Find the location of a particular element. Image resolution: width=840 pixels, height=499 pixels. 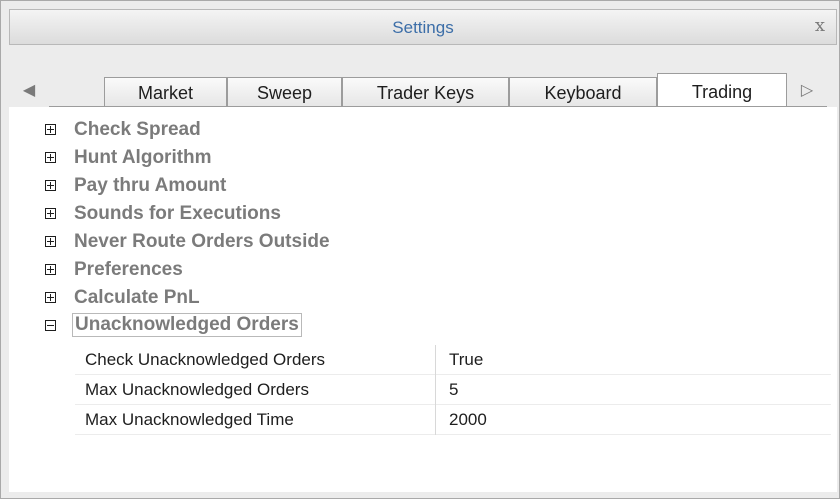

group-label: Unacknowledged Orders is located at coordinates (187, 325).